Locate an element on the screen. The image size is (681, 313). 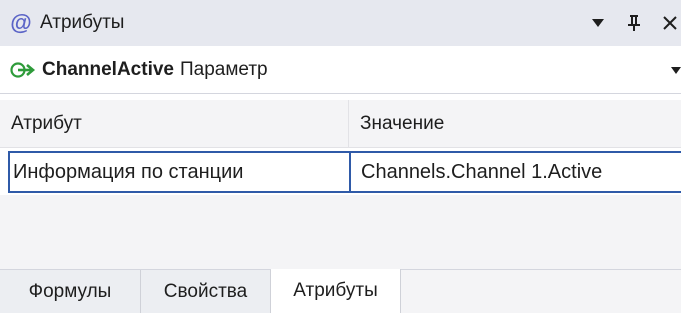
selected-object-type: Параметр is located at coordinates (223, 69).